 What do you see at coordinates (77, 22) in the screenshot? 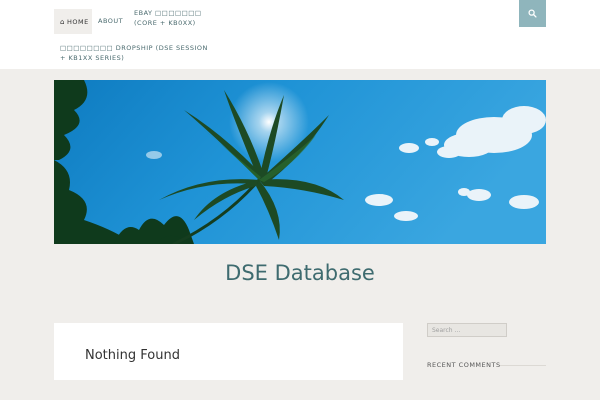
I see `nav-home-label: Home` at bounding box center [77, 22].